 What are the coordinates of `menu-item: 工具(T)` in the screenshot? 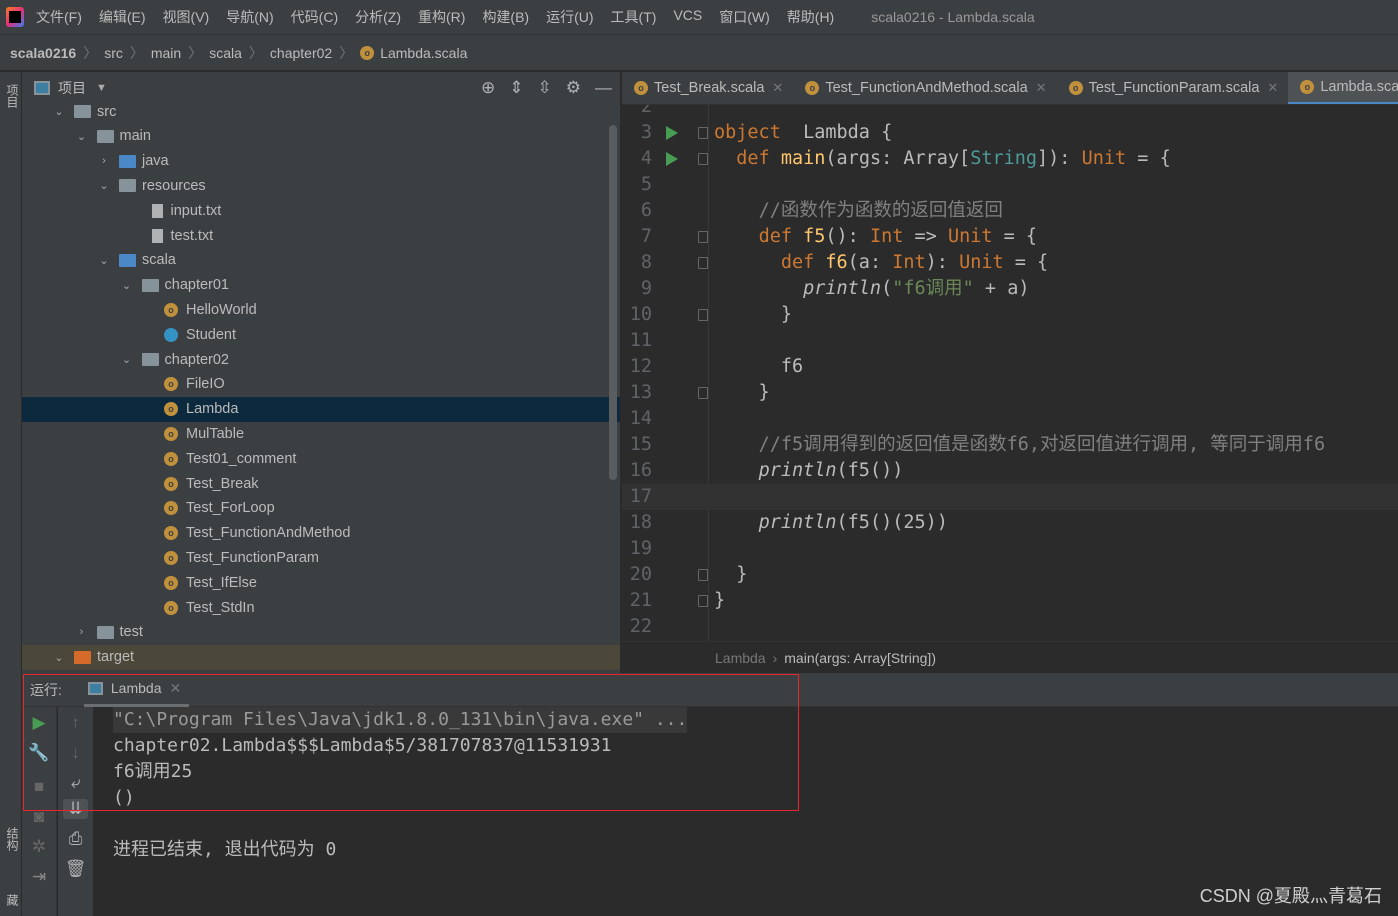 It's located at (634, 17).